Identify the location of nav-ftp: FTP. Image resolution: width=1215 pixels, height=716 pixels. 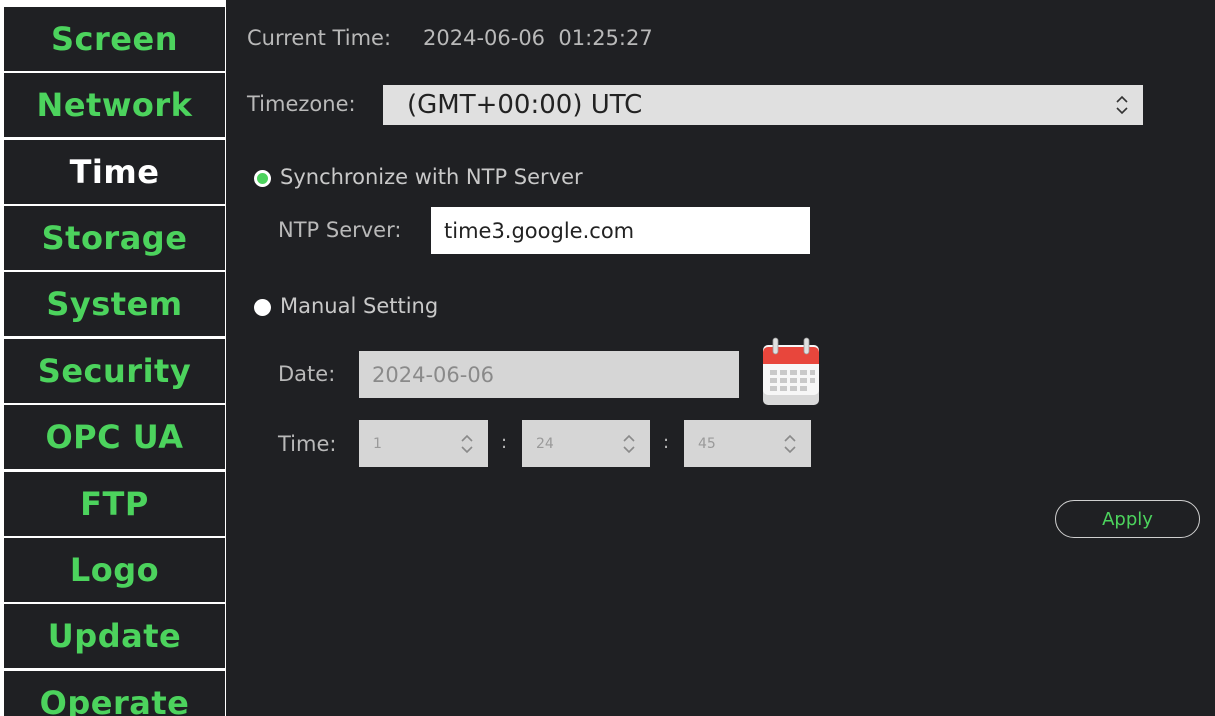
(114, 504).